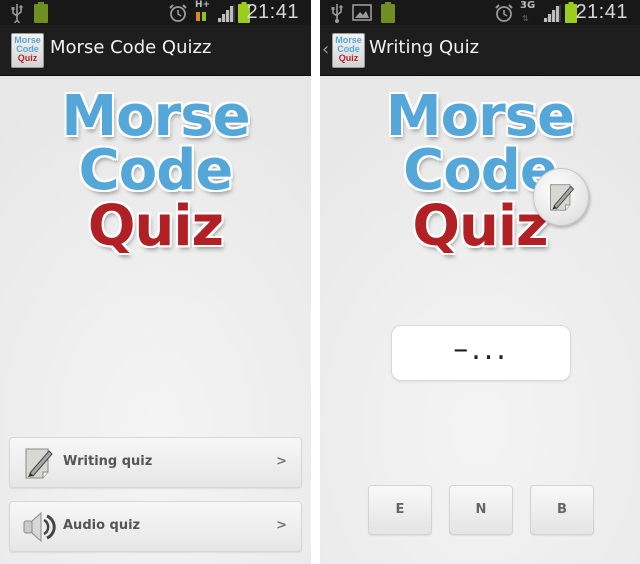 This screenshot has height=564, width=640. I want to click on audio-quiz-label: Audio quiz, so click(102, 525).